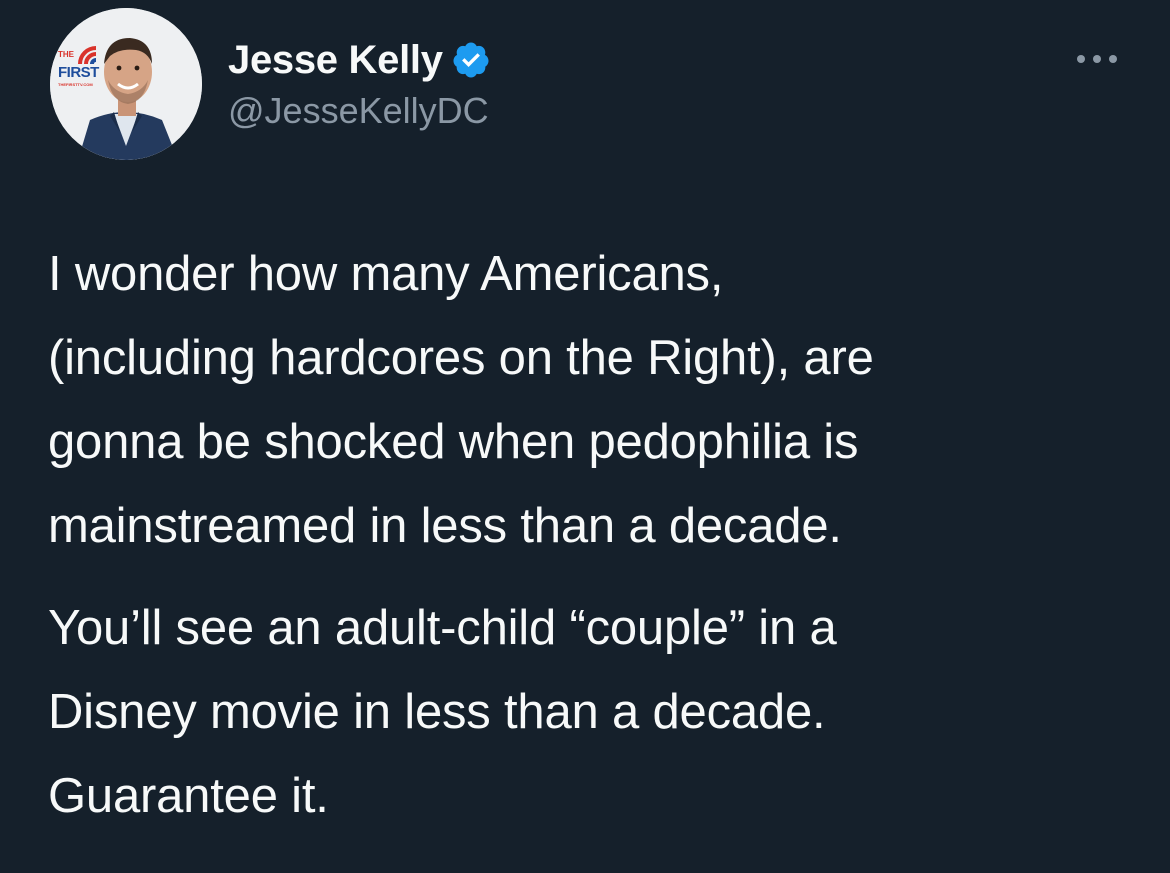 This screenshot has width=1170, height=873. Describe the element at coordinates (445, 526) in the screenshot. I see `tweet-line: mainstreamed in less than a decade.` at that location.